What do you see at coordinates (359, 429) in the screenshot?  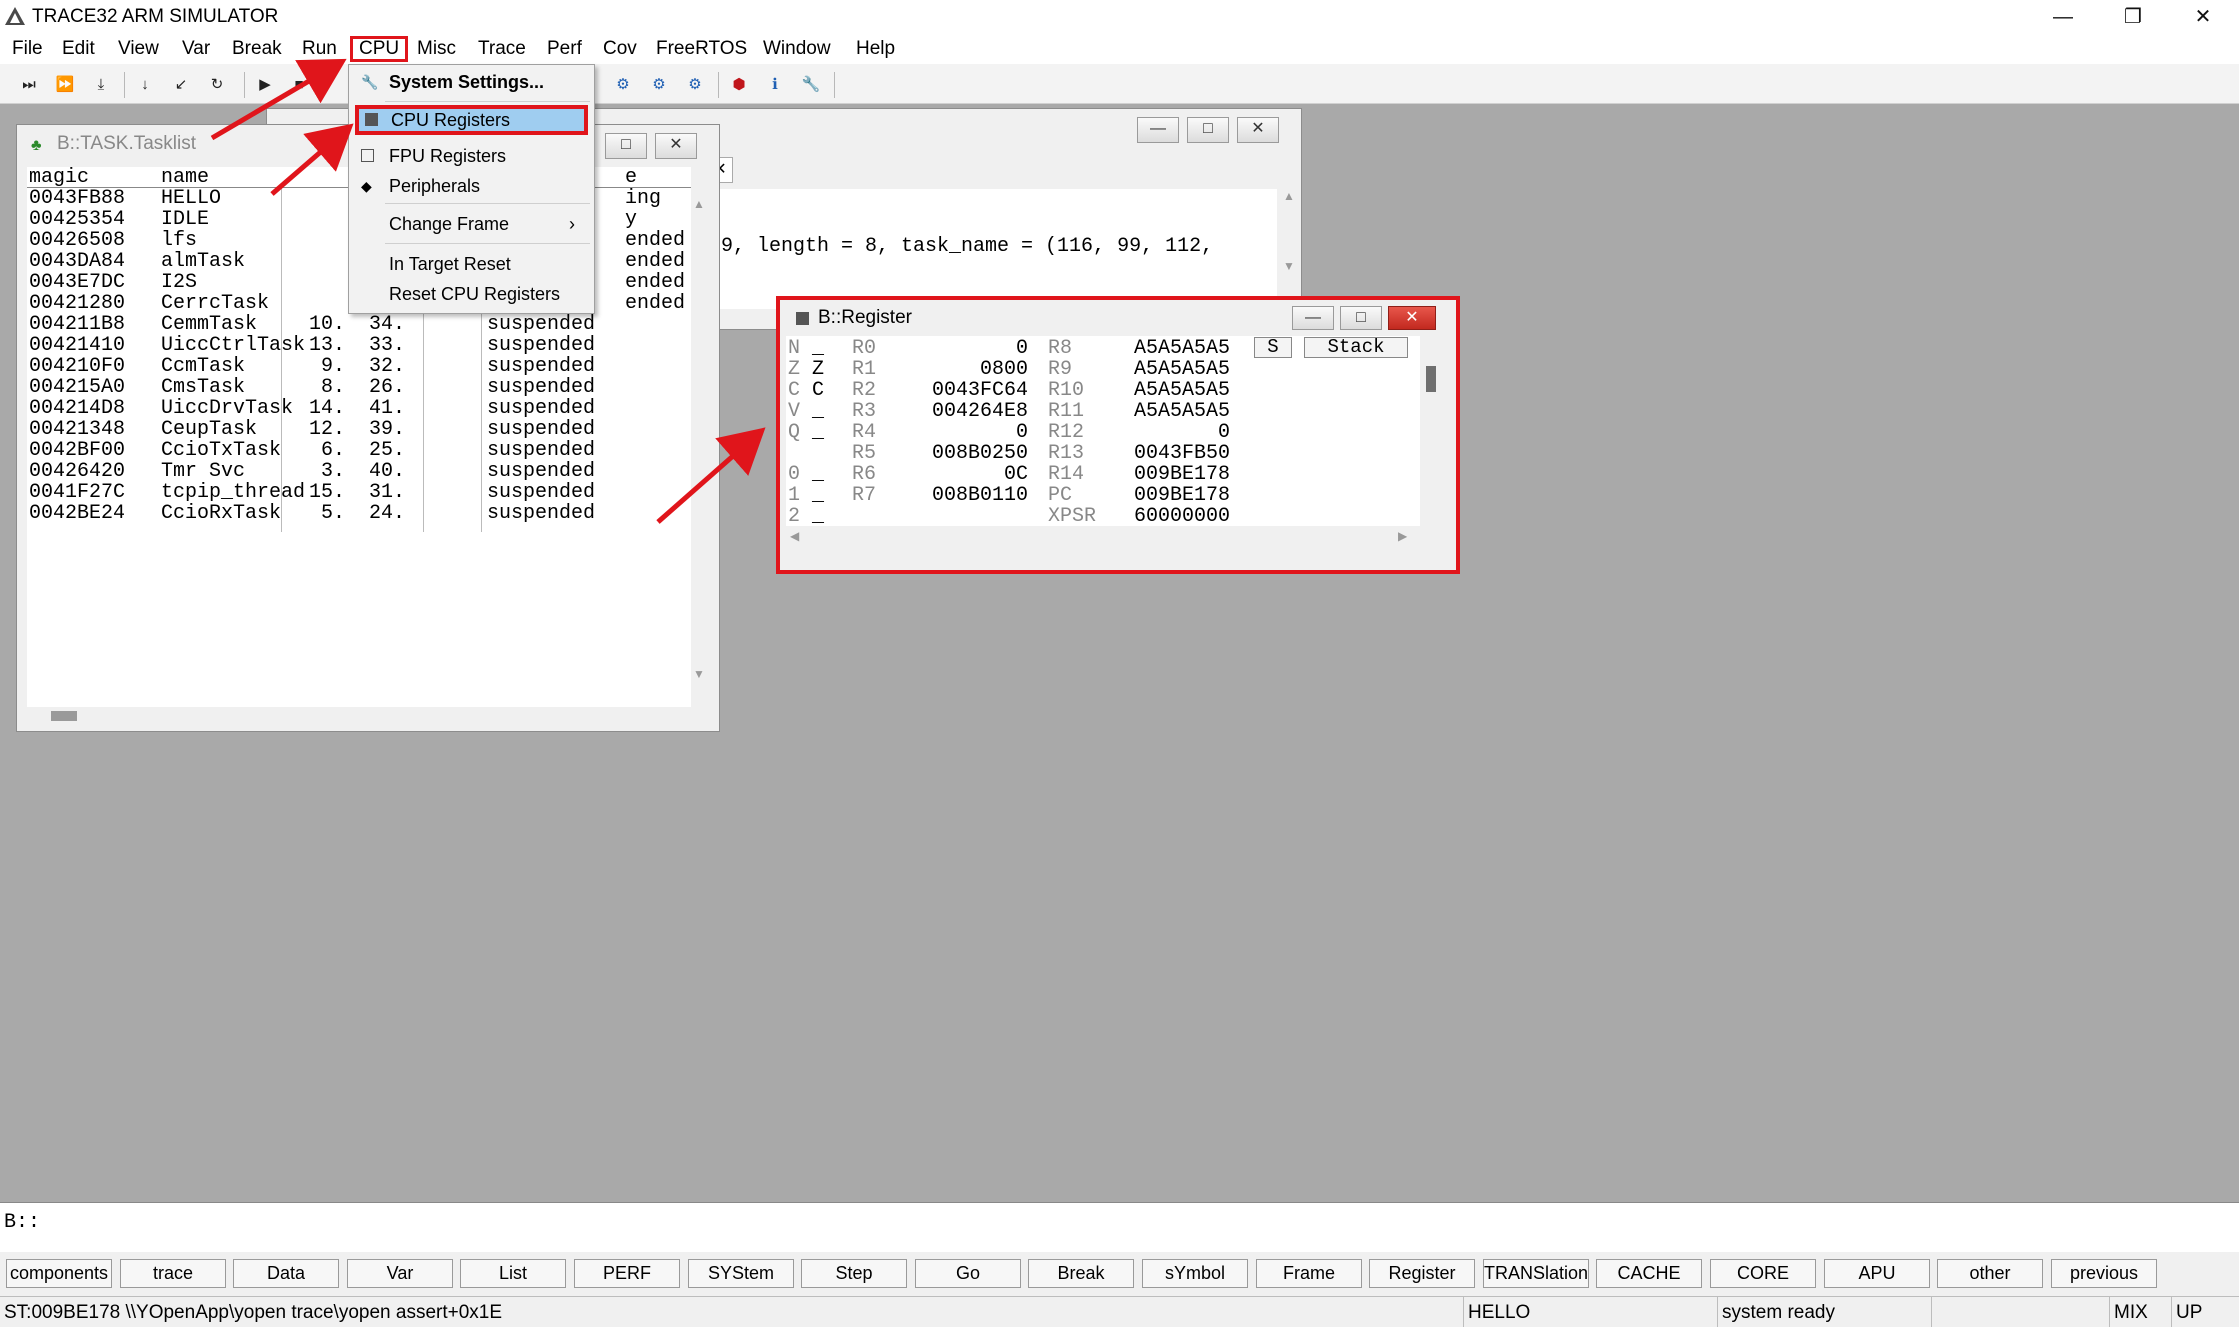 I see `table-row: 00421348 CeupTask 12. 39. suspended` at bounding box center [359, 429].